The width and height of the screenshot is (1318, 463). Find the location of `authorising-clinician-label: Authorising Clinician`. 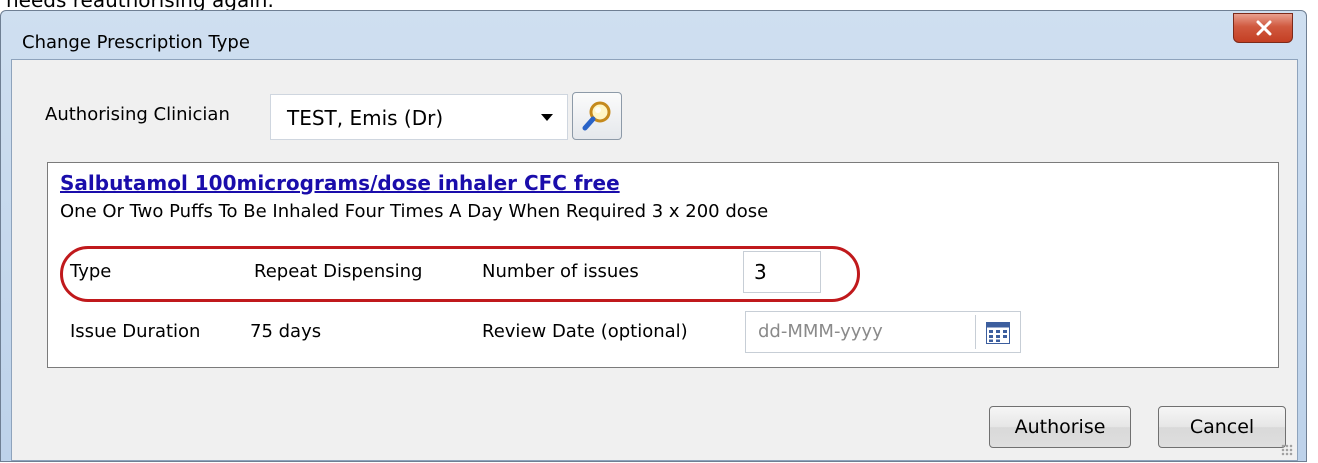

authorising-clinician-label: Authorising Clinician is located at coordinates (137, 114).